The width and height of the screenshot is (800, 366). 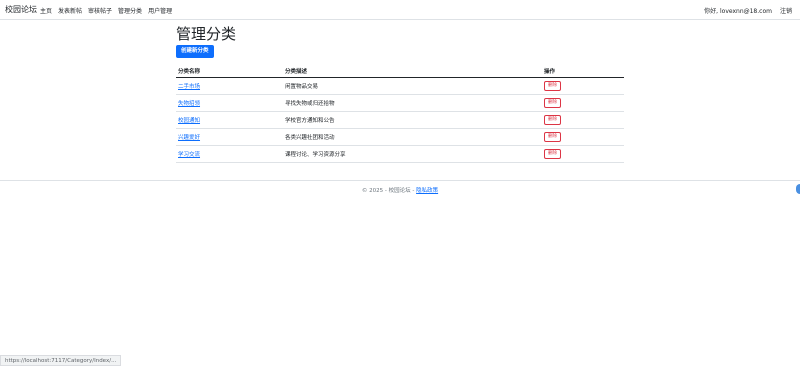 I want to click on footer: © 2025 - 校园论坛 - 隐私政策, so click(x=400, y=188).